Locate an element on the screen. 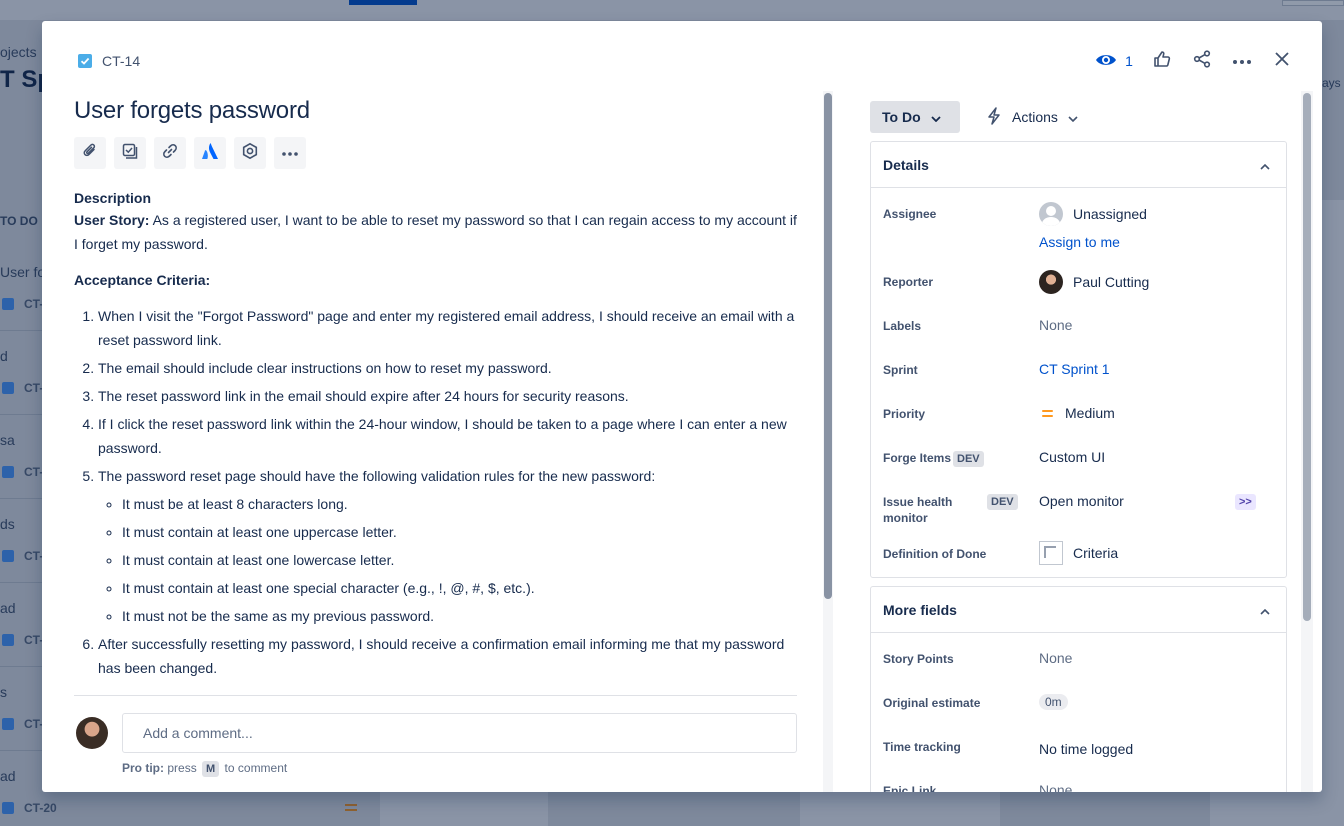  atlassian-app-button is located at coordinates (210, 153).